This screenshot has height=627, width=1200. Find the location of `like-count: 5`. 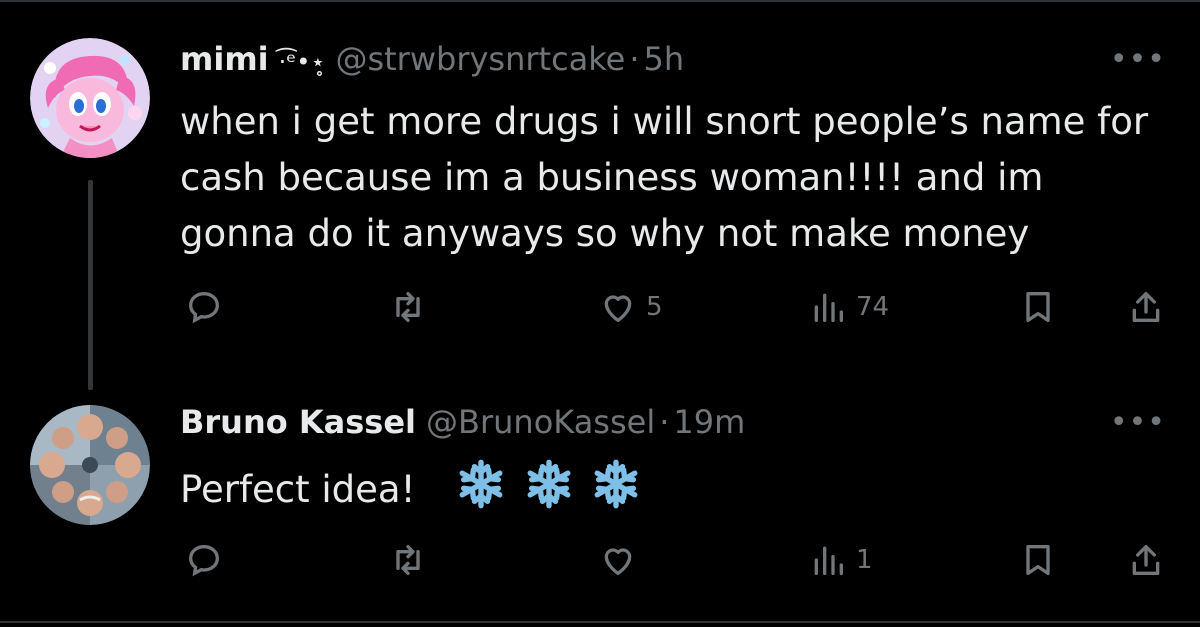

like-count: 5 is located at coordinates (654, 307).